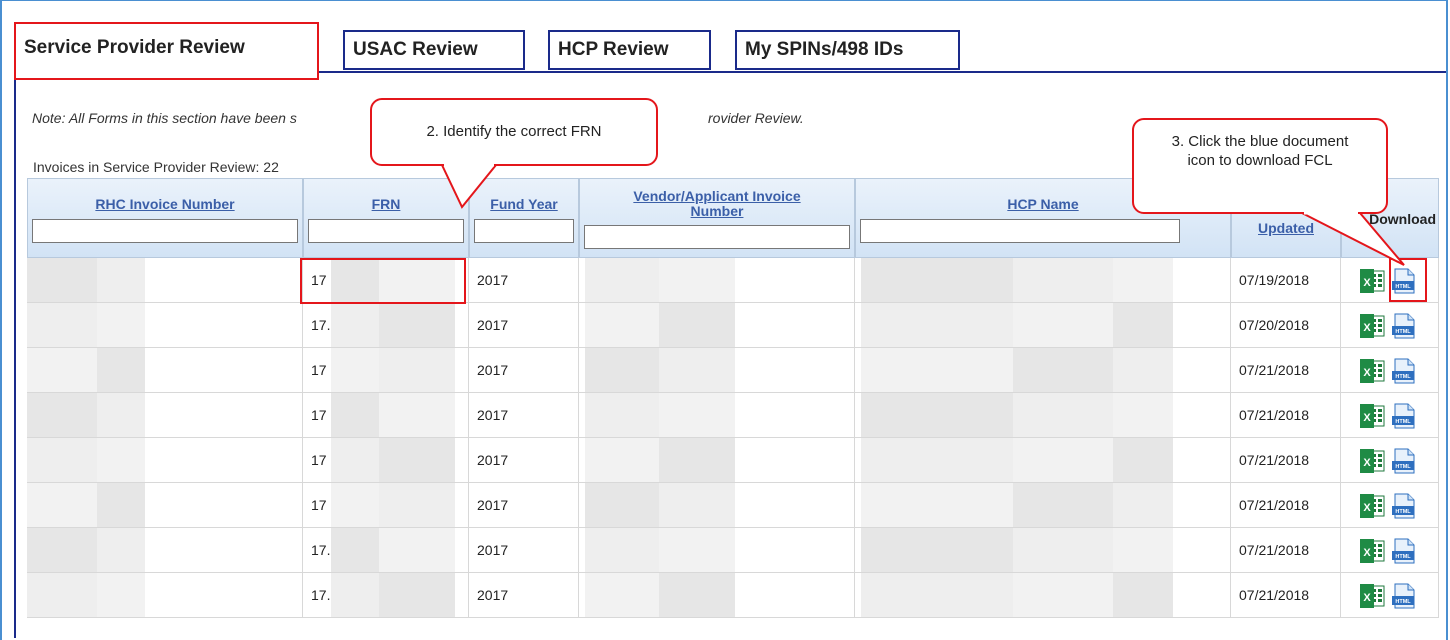 This screenshot has width=1450, height=640. I want to click on invoice-count: Invoices in Service Provider Review: 22, so click(156, 167).